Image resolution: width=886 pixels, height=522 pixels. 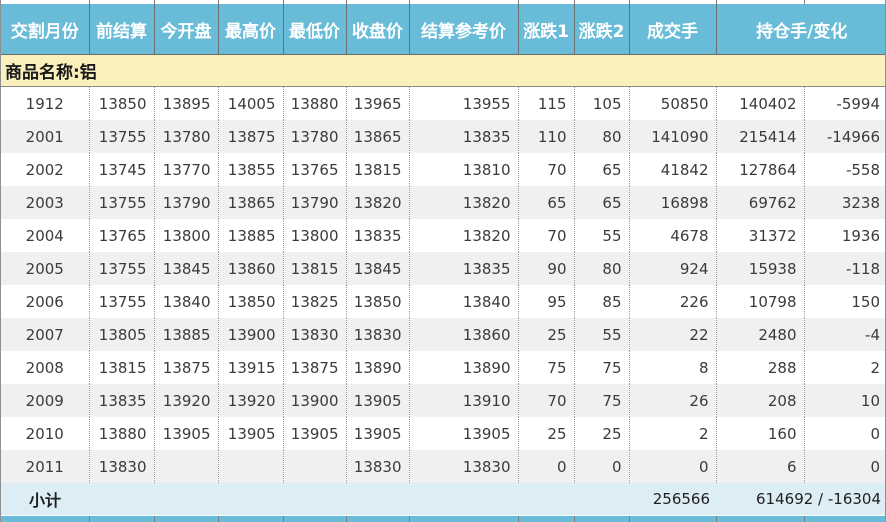 What do you see at coordinates (186, 367) in the screenshot?
I see `cell-open: 13875` at bounding box center [186, 367].